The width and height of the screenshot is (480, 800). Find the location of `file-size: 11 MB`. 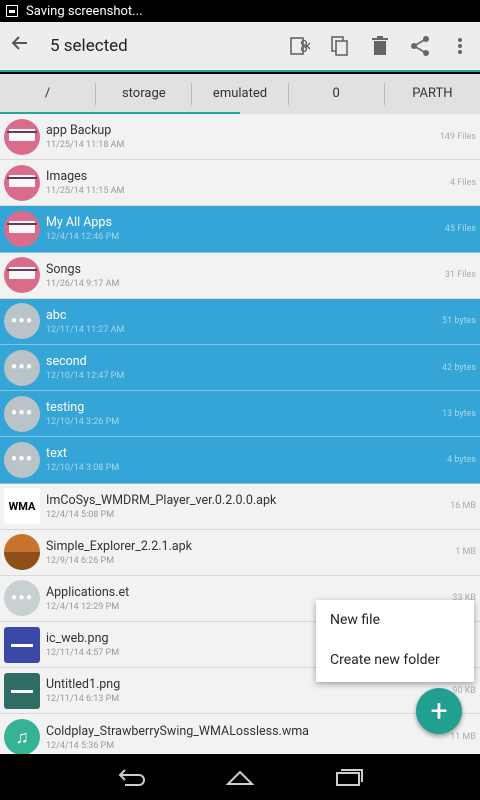

file-size: 11 MB is located at coordinates (463, 737).